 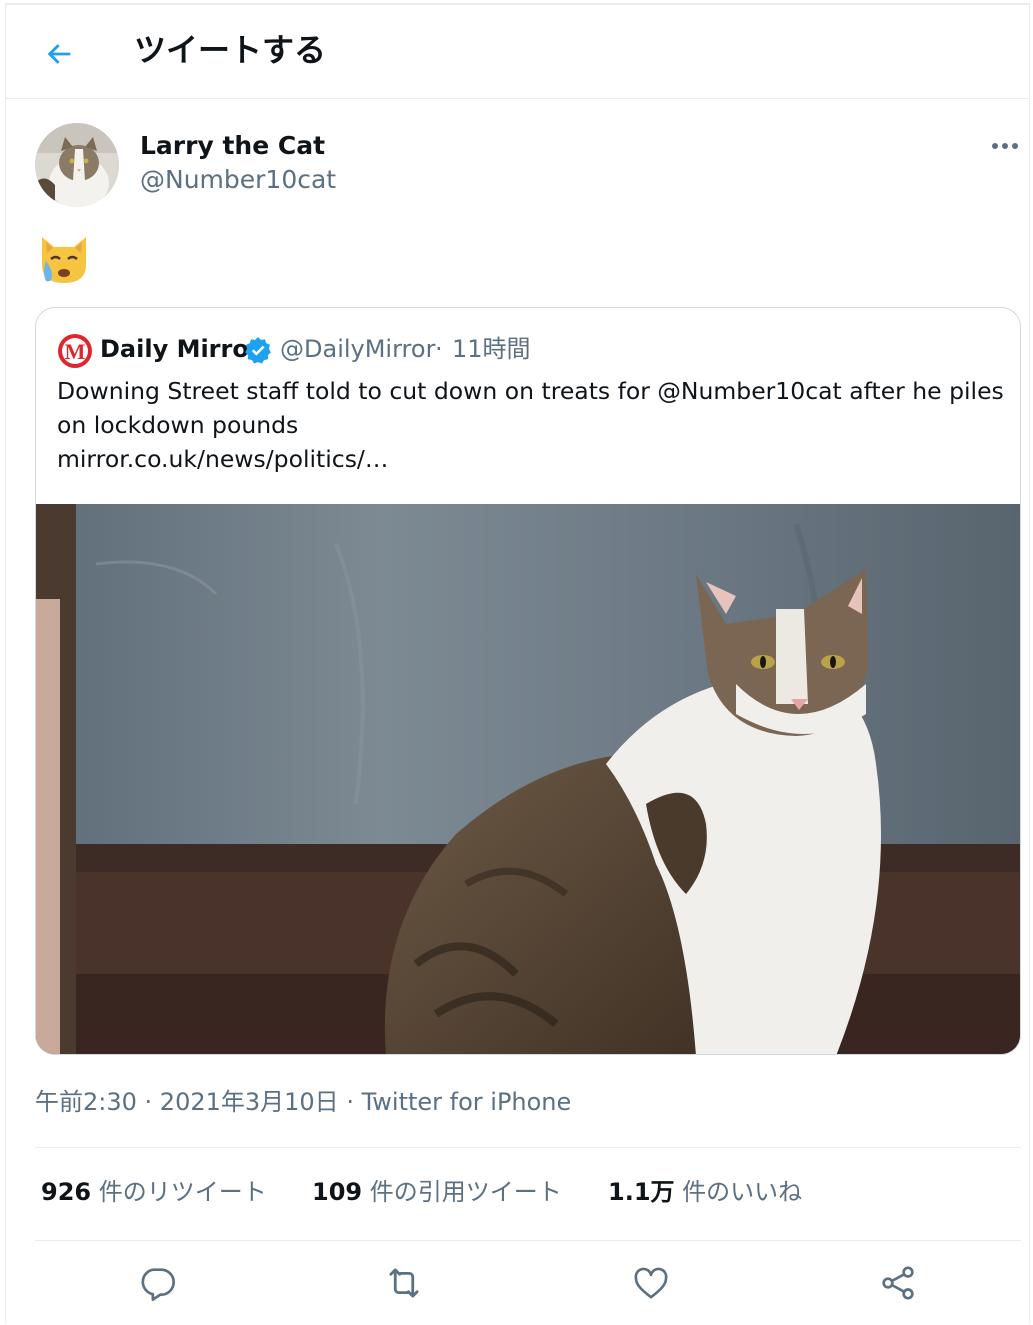 What do you see at coordinates (179, 1192) in the screenshot?
I see `retweet-count-label: 件のリツイート` at bounding box center [179, 1192].